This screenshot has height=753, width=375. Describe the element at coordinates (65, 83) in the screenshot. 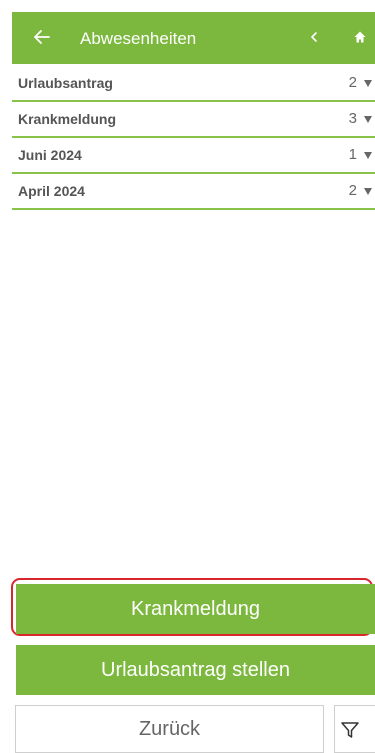

I see `group-label: Urlaubsantrag` at that location.